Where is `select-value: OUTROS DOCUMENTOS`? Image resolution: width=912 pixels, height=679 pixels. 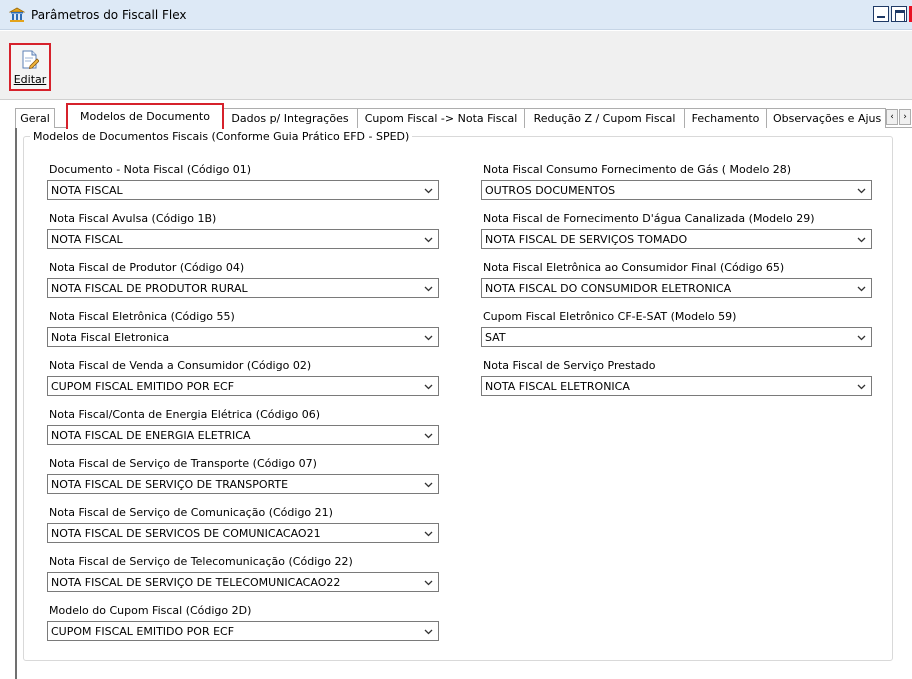
select-value: OUTROS DOCUMENTOS is located at coordinates (550, 190).